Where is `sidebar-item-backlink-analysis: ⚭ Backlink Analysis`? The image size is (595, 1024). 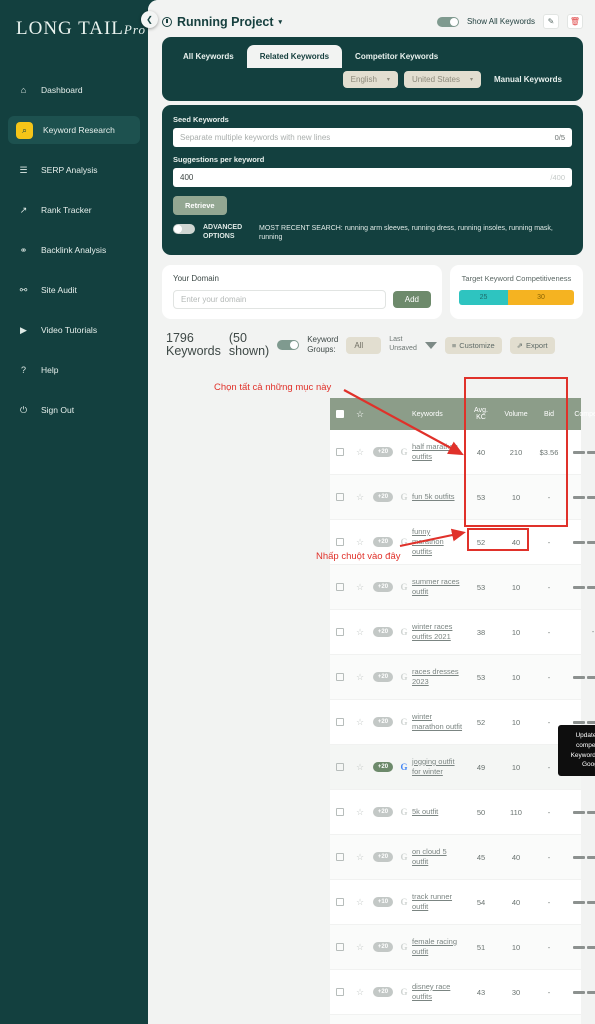
sidebar-item-backlink-analysis: ⚭ Backlink Analysis is located at coordinates (74, 250).